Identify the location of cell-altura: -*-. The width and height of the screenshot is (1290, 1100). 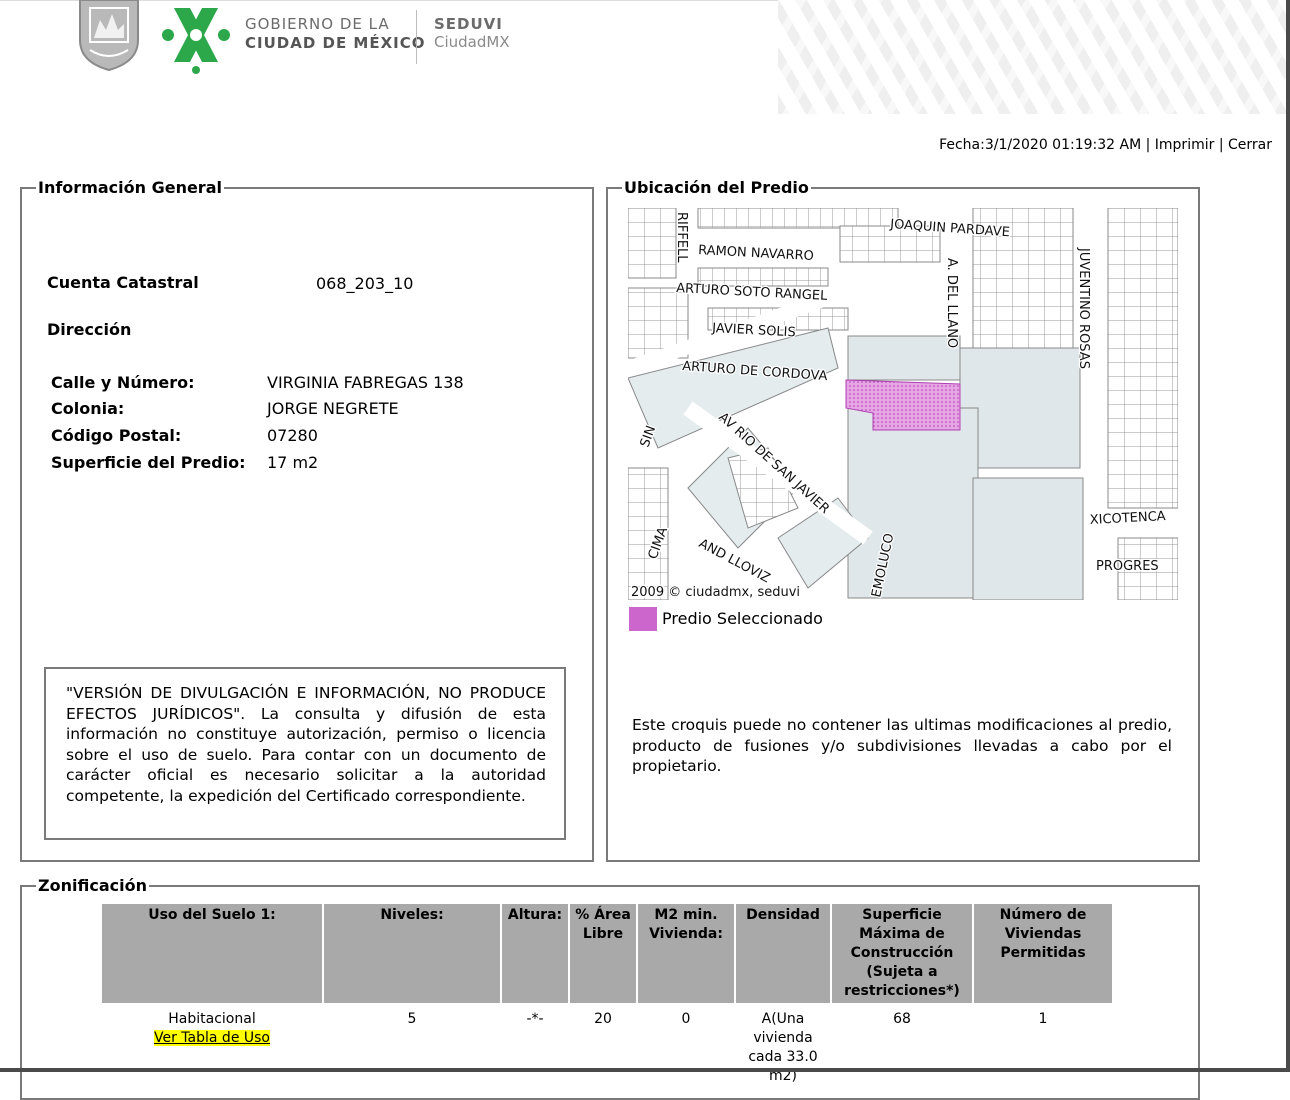
(535, 1045).